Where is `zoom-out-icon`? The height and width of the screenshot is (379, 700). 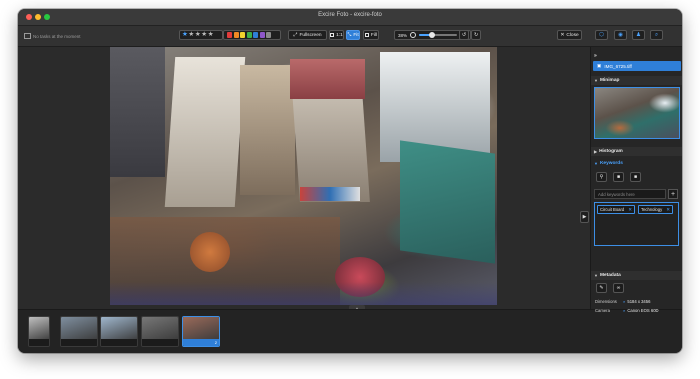 zoom-out-icon is located at coordinates (413, 35).